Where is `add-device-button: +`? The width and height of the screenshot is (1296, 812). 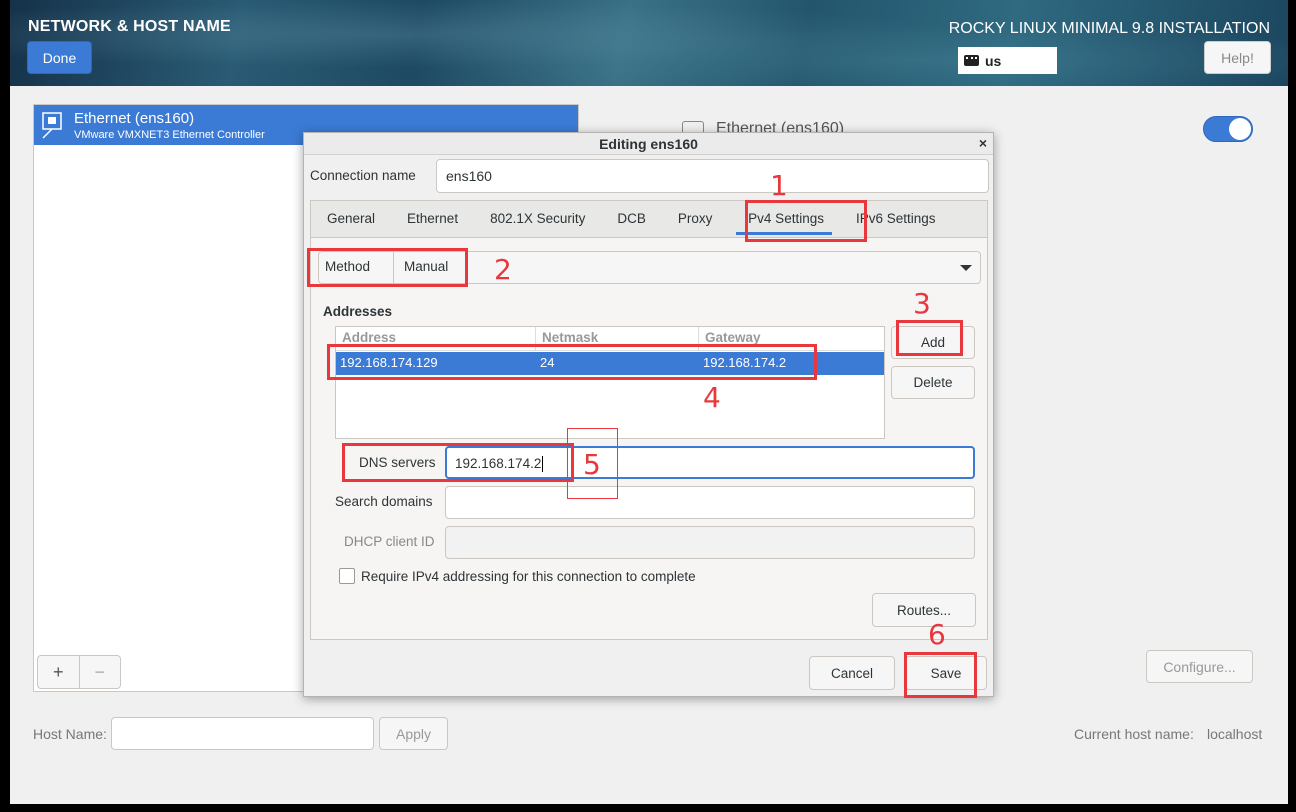 add-device-button: + is located at coordinates (58, 672).